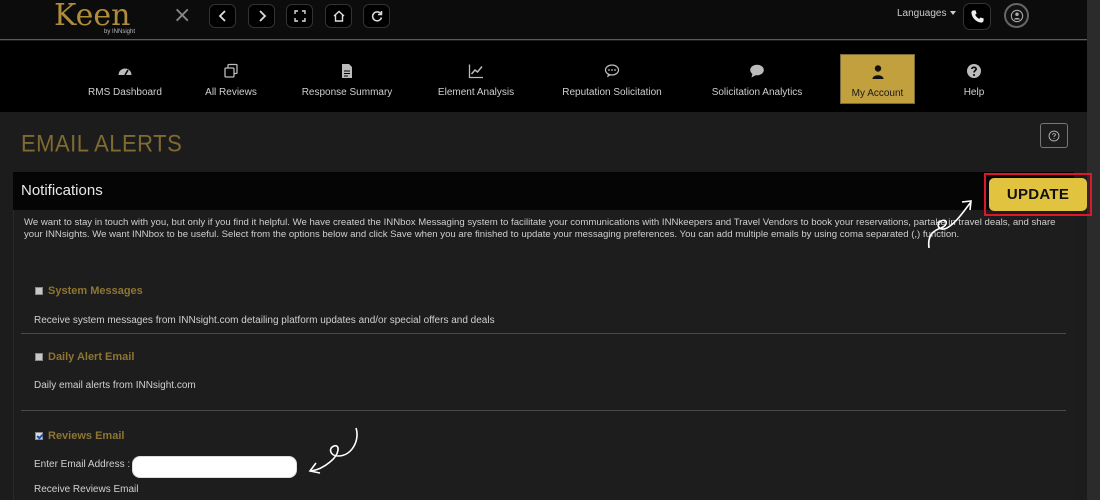  I want to click on option-label: Reviews Email, so click(86, 436).